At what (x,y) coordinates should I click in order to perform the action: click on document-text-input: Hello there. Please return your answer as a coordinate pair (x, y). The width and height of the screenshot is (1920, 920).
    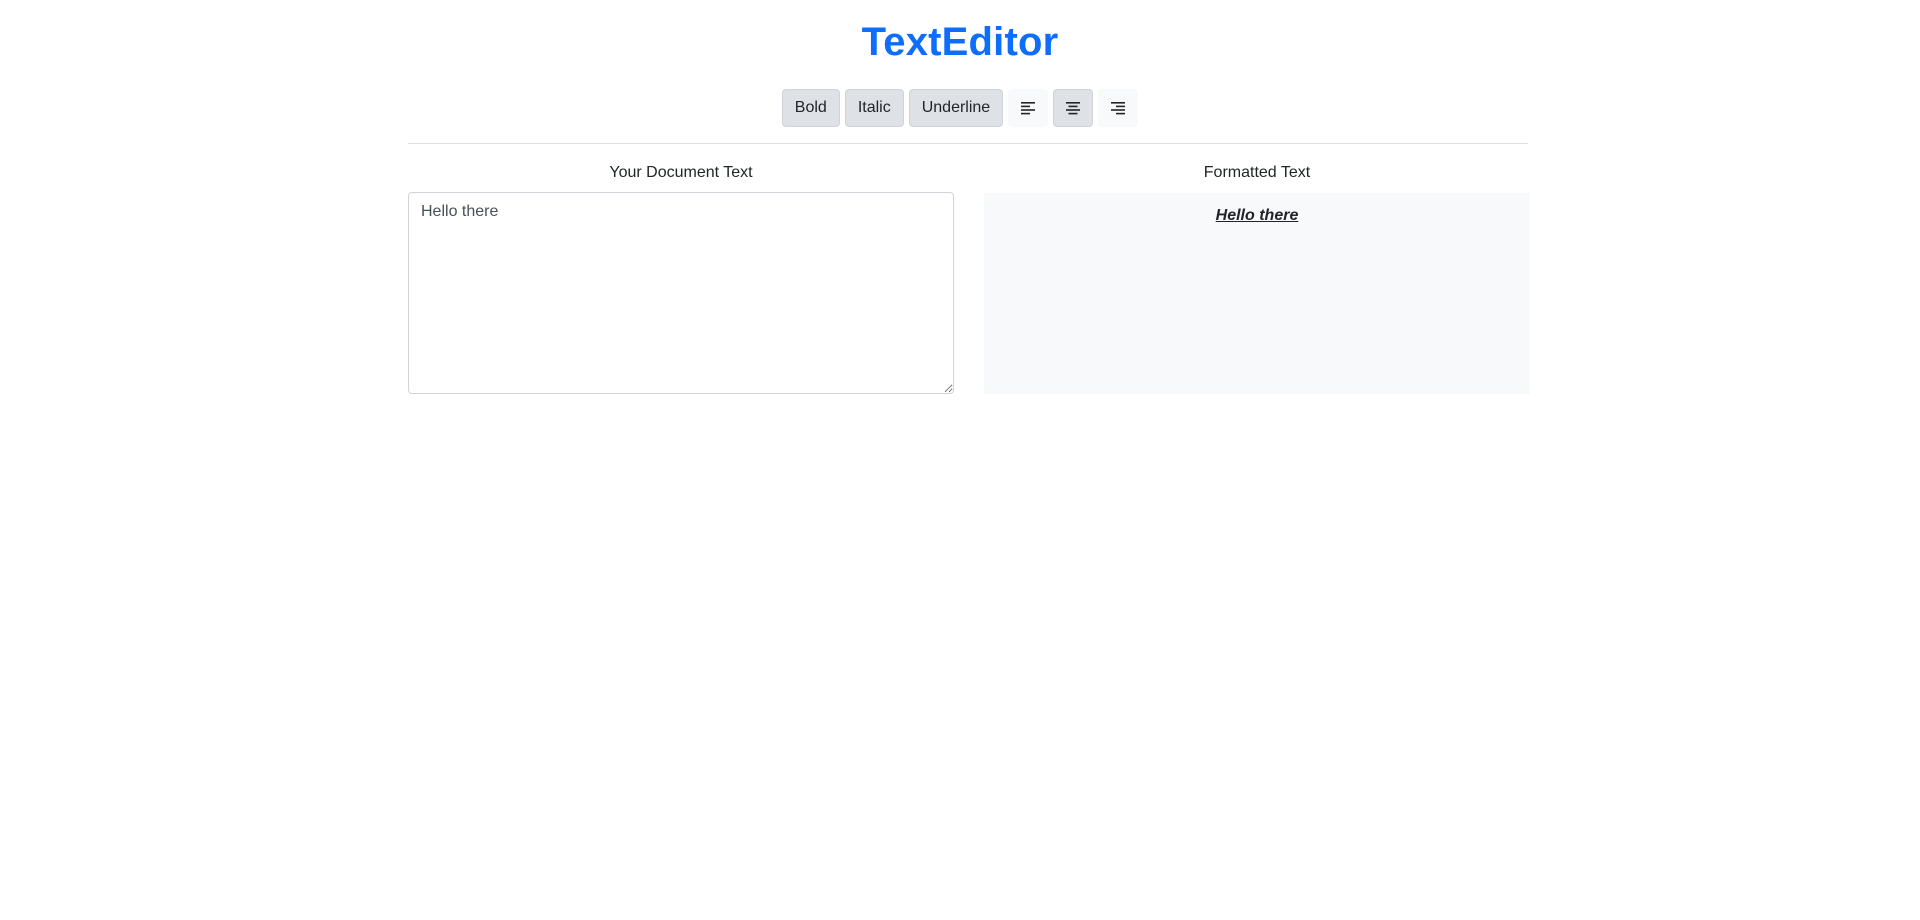
    Looking at the image, I should click on (681, 293).